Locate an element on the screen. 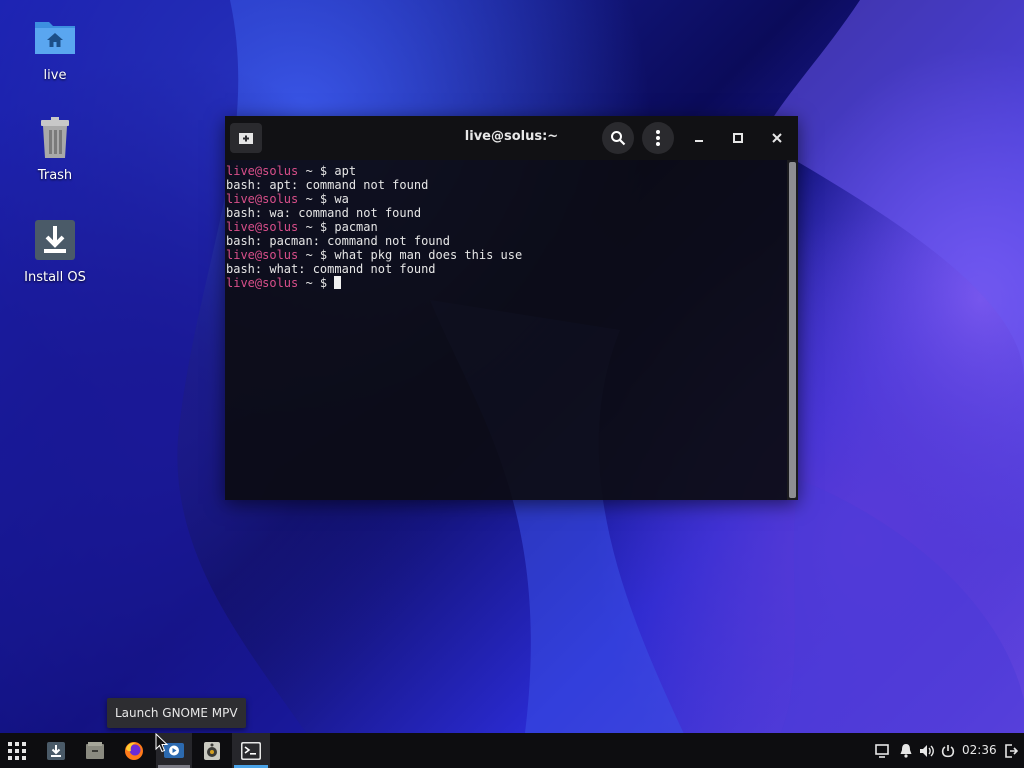 Image resolution: width=1024 pixels, height=768 pixels. terminal-output-line: bash: apt: command not found is located at coordinates (327, 185).